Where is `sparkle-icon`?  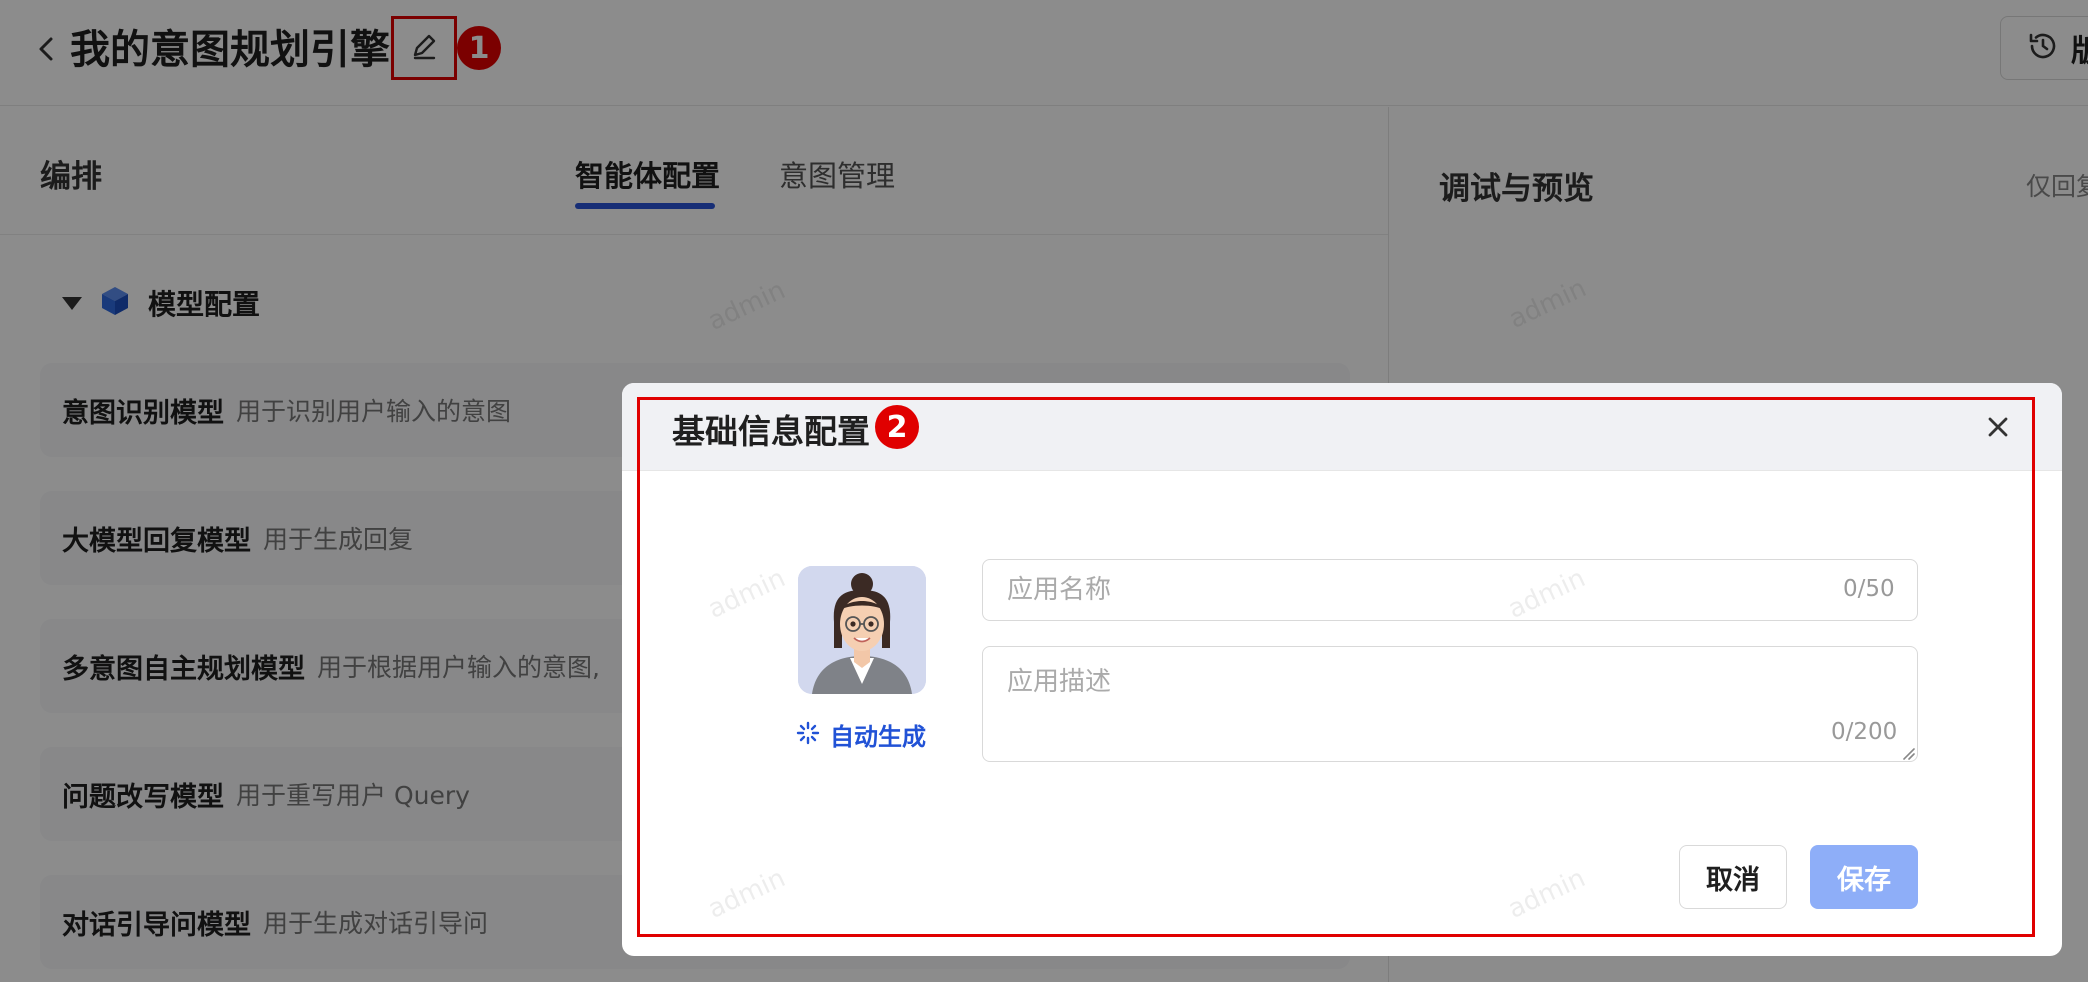 sparkle-icon is located at coordinates (808, 735).